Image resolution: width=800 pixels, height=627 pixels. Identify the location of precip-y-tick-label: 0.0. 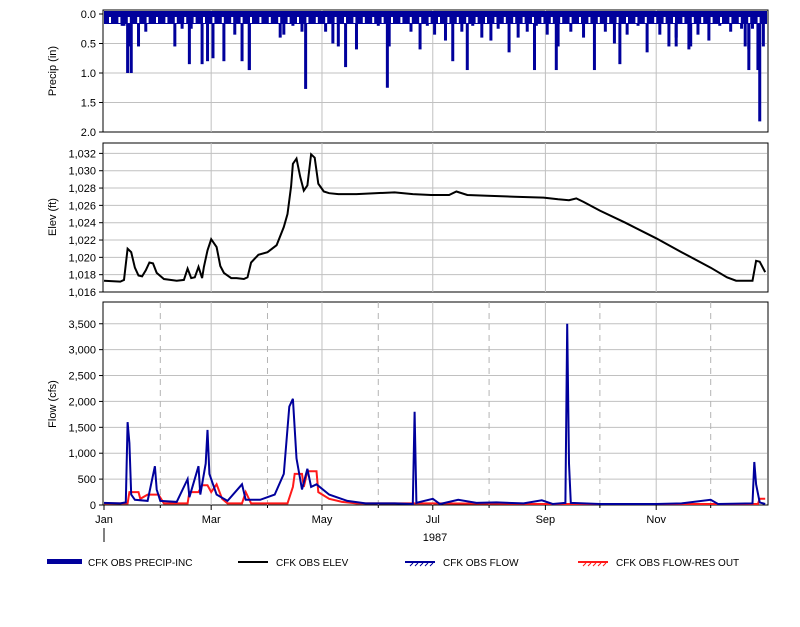
(88, 15).